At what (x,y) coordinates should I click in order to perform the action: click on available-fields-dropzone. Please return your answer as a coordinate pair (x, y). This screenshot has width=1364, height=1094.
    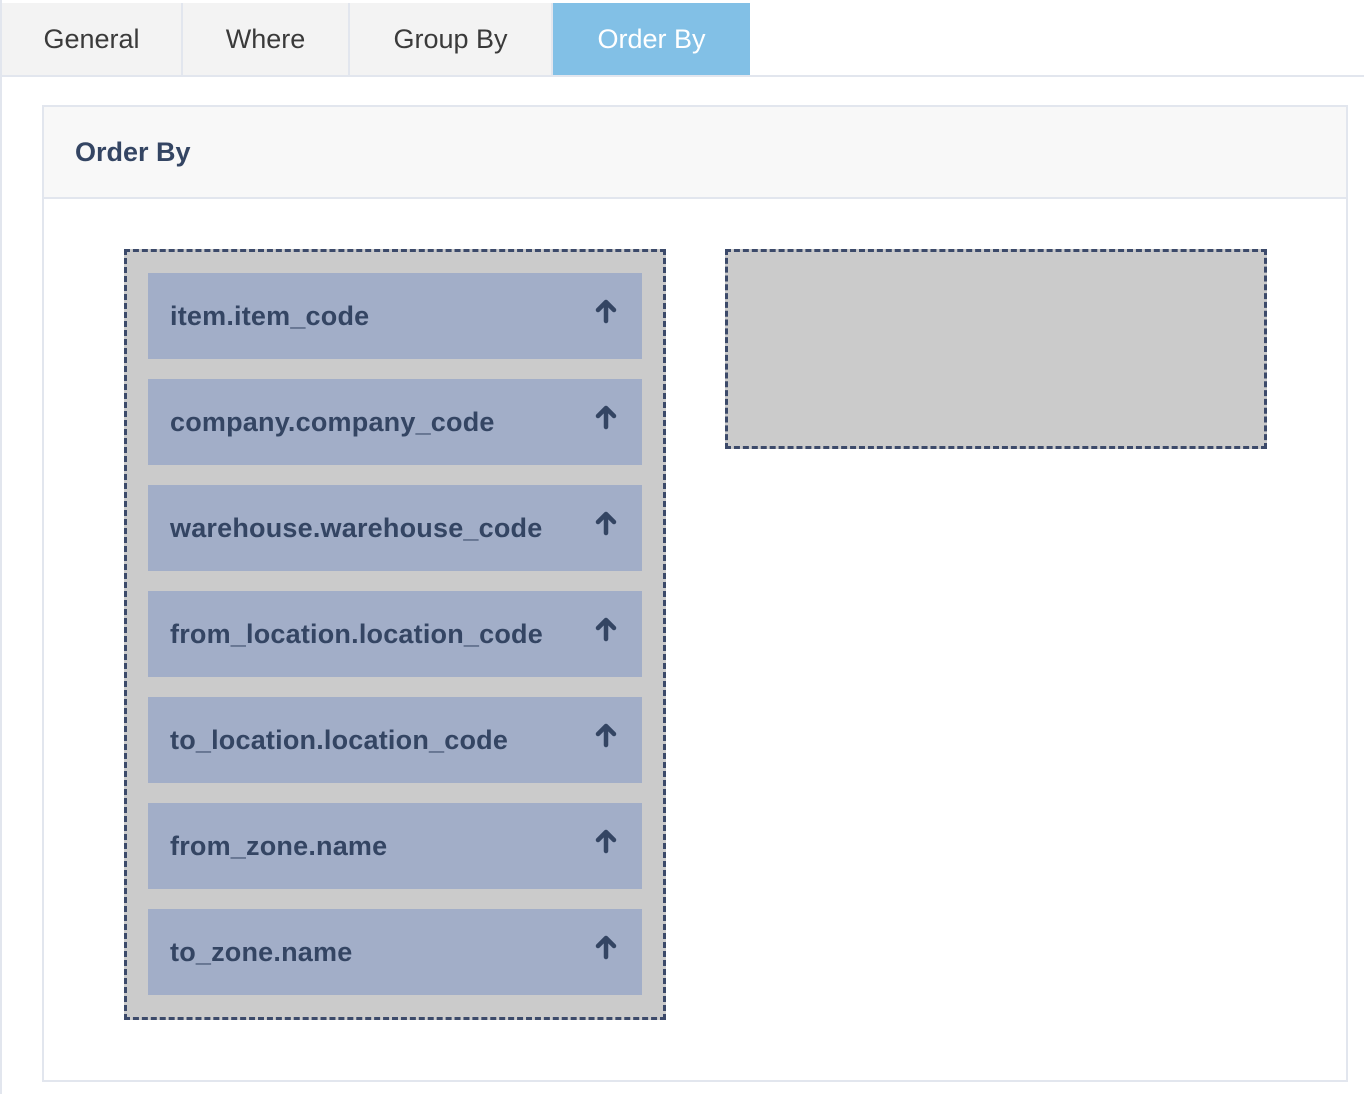
    Looking at the image, I should click on (996, 349).